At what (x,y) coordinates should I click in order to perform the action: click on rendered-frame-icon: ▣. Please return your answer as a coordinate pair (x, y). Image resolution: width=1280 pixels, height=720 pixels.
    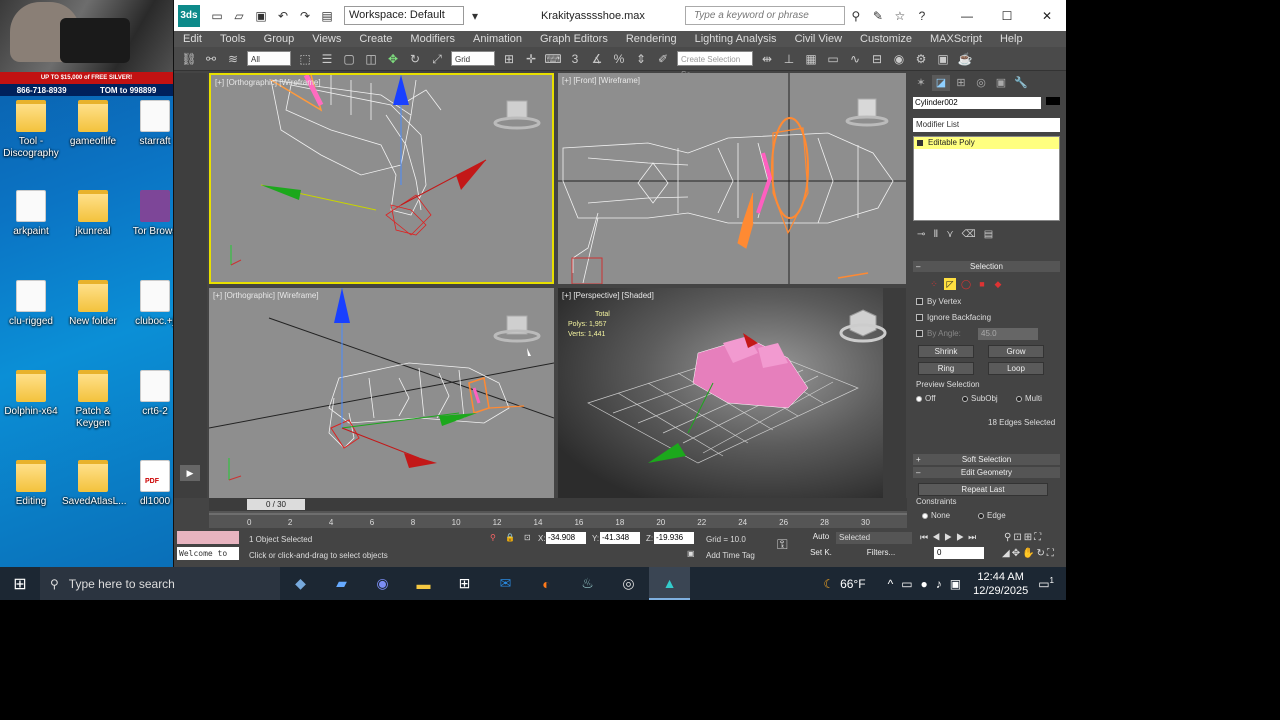
    Looking at the image, I should click on (943, 59).